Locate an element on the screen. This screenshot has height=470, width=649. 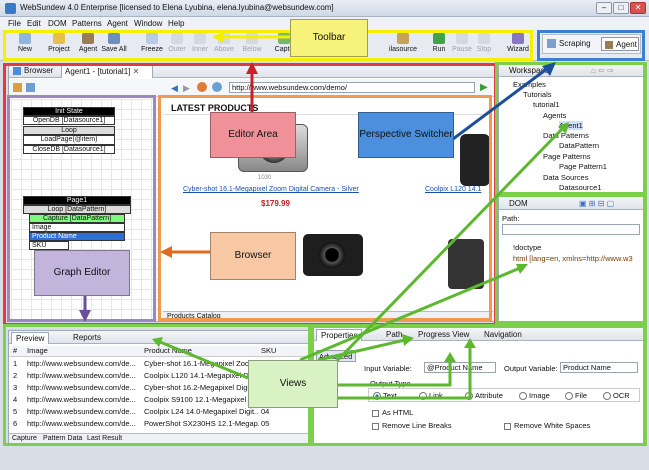
toolbar-callout: Toolbar is located at coordinates (329, 38).